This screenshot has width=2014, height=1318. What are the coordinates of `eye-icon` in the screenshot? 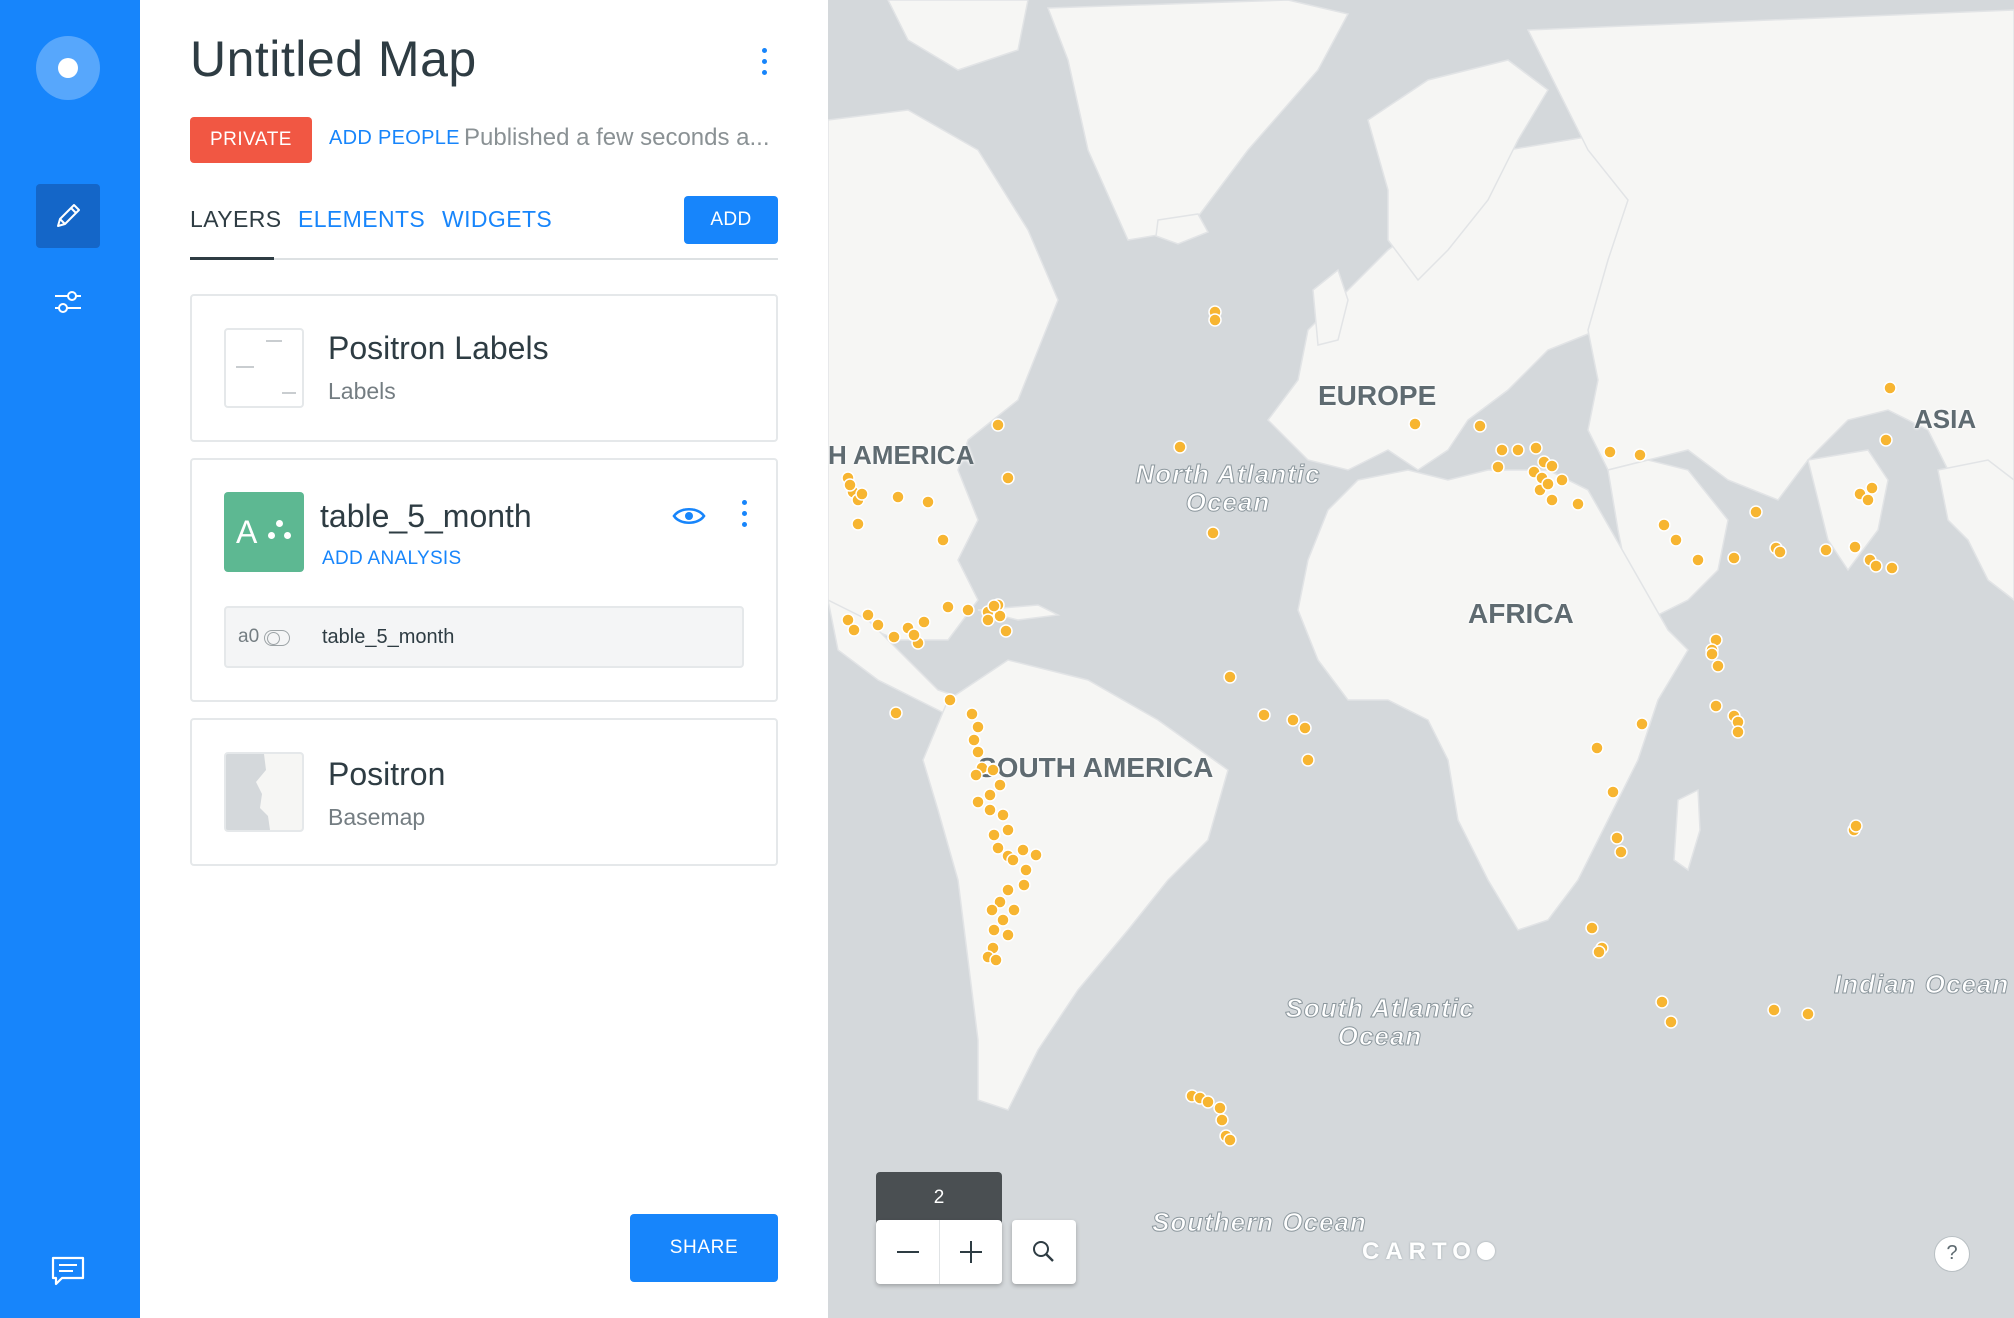 It's located at (689, 516).